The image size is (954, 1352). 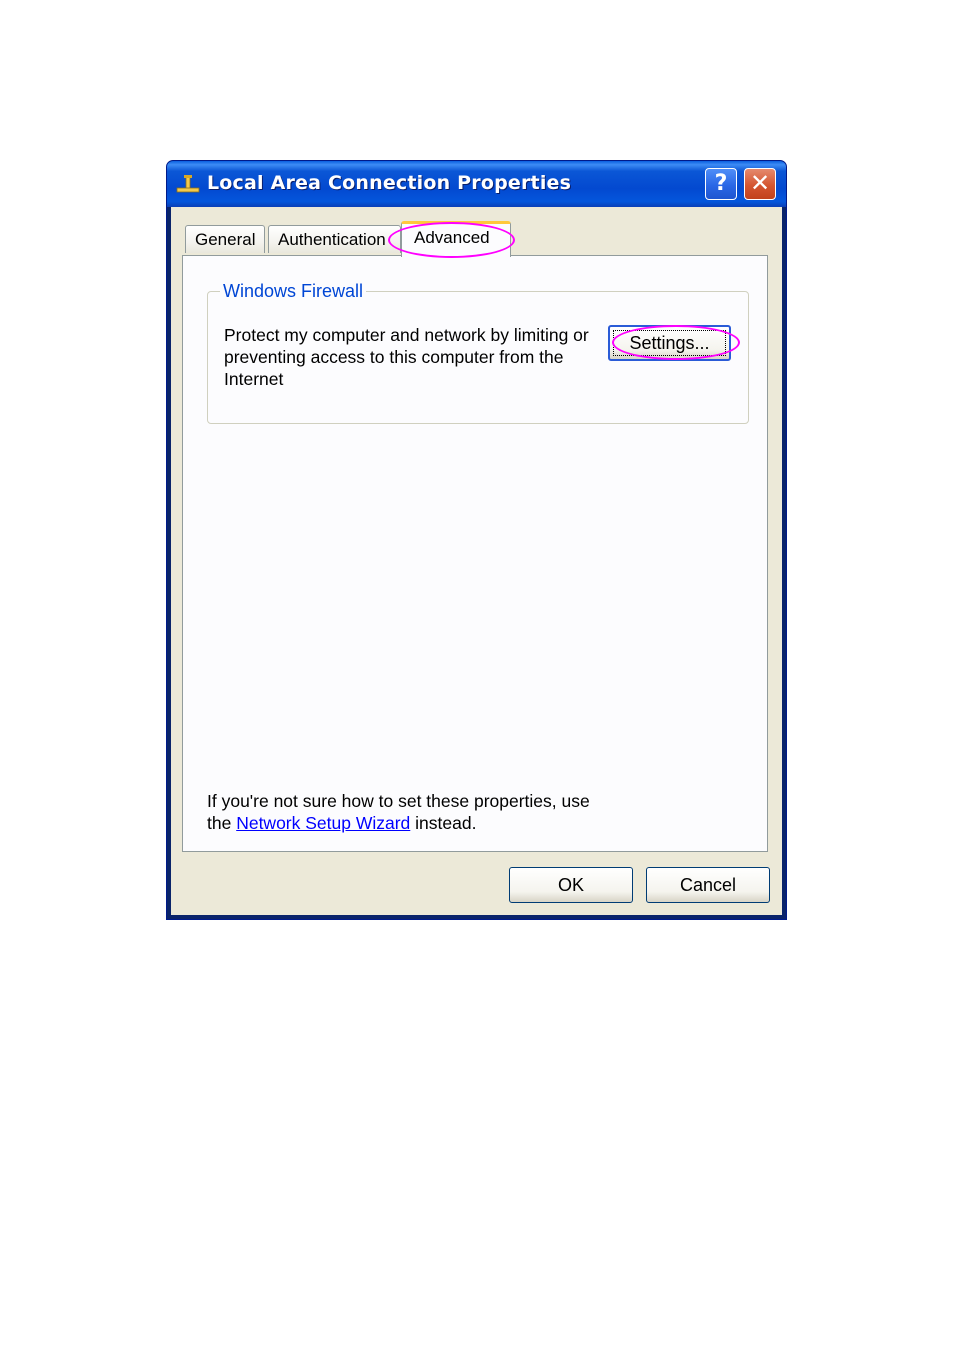 I want to click on close-icon: ✕, so click(x=760, y=183).